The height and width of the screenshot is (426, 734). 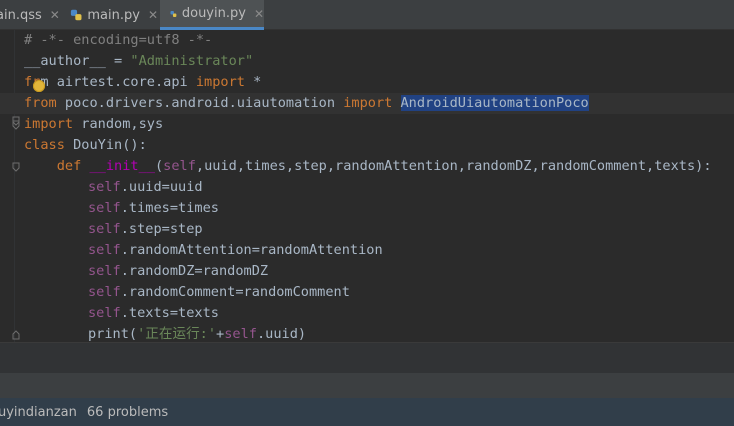 What do you see at coordinates (127, 412) in the screenshot?
I see `problems-count: 66 problems` at bounding box center [127, 412].